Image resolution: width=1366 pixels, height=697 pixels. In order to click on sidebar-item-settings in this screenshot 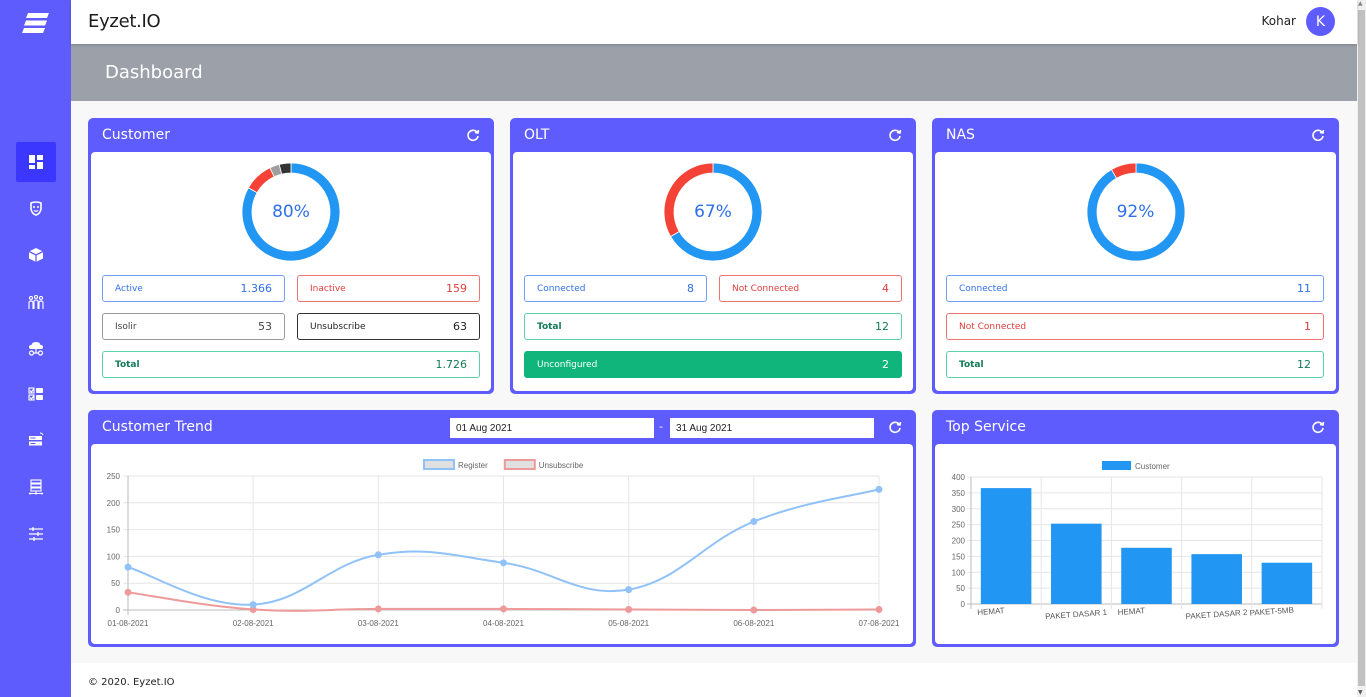, I will do `click(36, 534)`.